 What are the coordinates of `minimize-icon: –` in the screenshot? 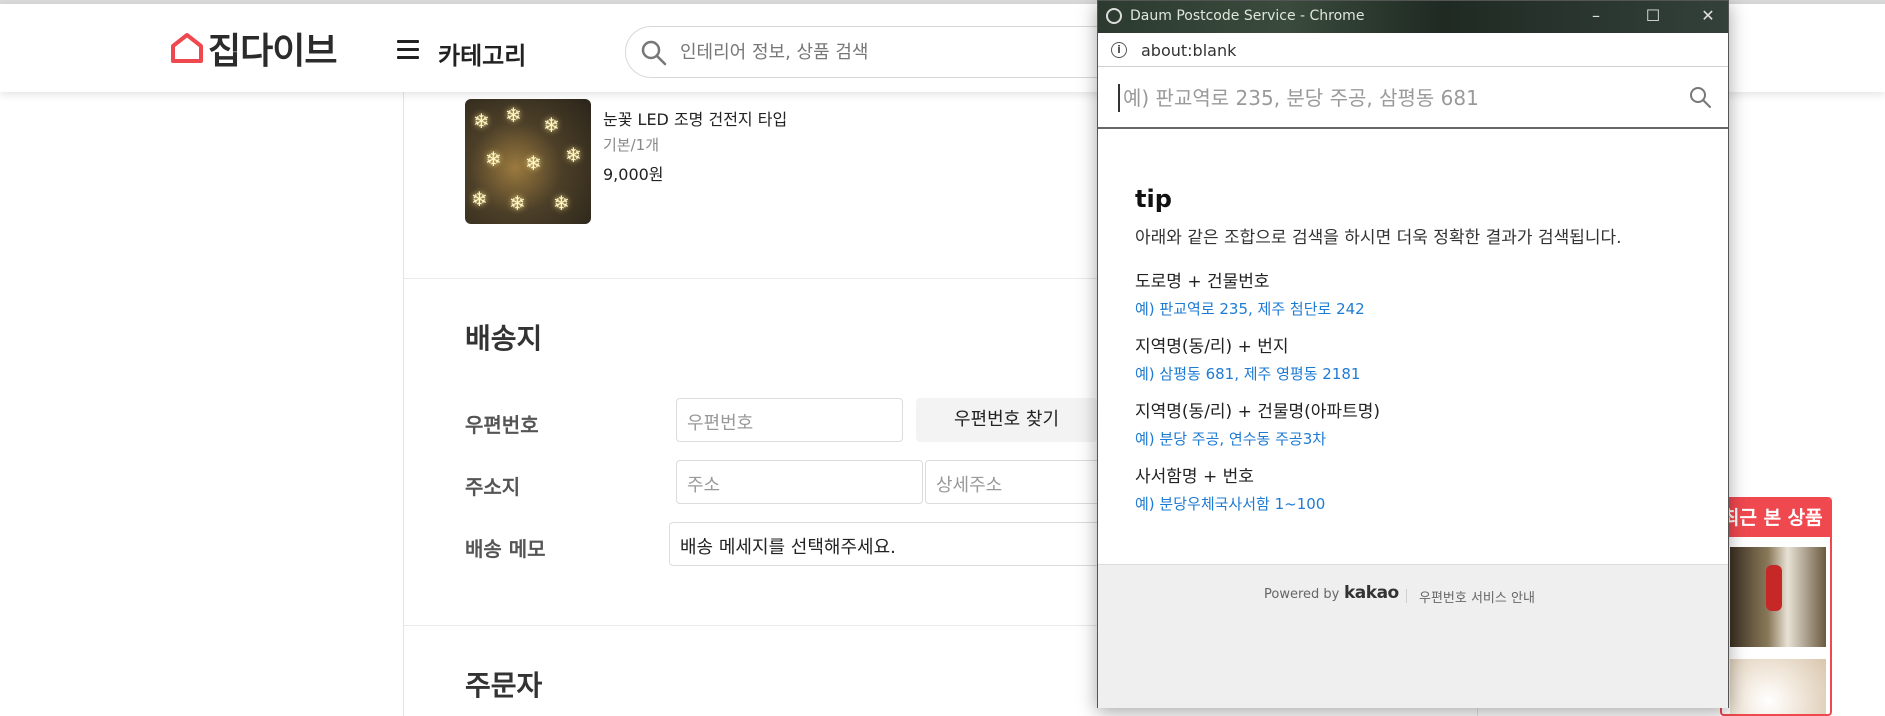 It's located at (1596, 16).